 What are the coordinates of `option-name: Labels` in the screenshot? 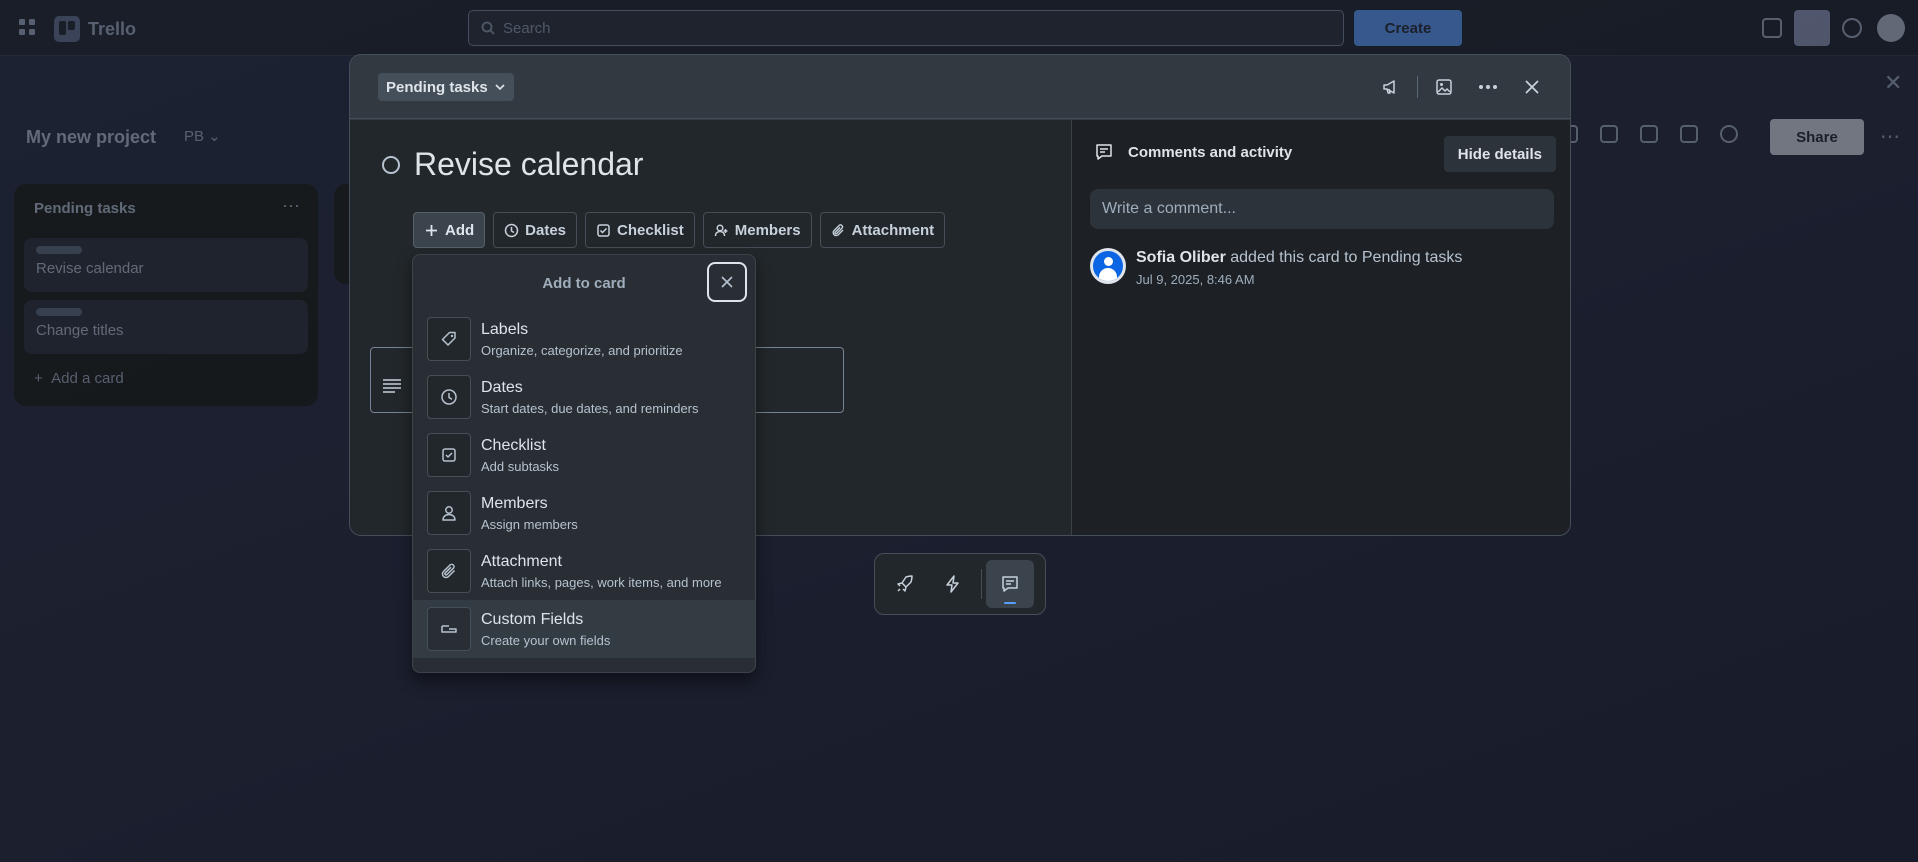 It's located at (505, 329).